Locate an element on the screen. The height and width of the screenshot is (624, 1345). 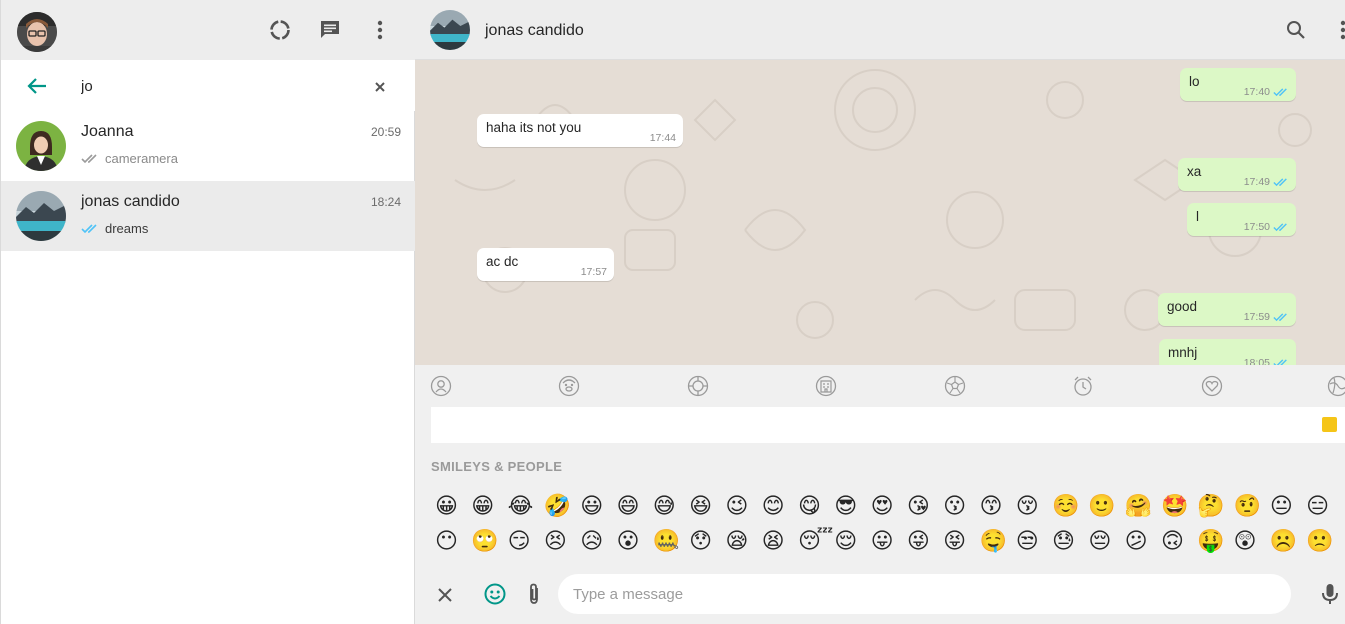
emoji-icon is located at coordinates (495, 594).